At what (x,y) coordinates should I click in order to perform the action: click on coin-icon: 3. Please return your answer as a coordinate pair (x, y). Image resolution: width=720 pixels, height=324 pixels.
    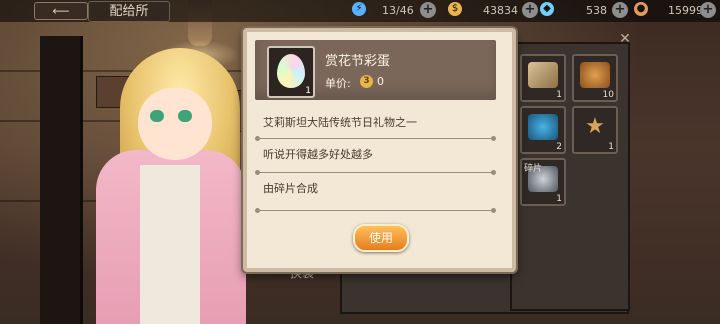
    Looking at the image, I should click on (366, 81).